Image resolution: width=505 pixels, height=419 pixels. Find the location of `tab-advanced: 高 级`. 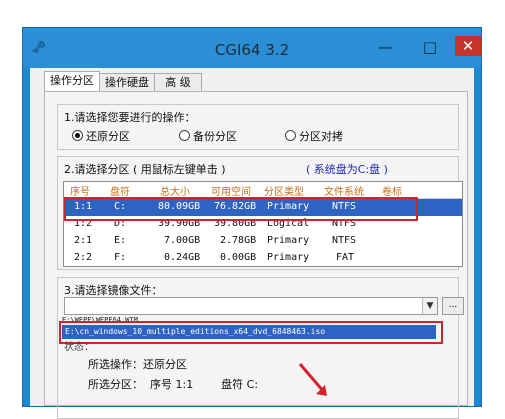

tab-advanced: 高 级 is located at coordinates (178, 82).